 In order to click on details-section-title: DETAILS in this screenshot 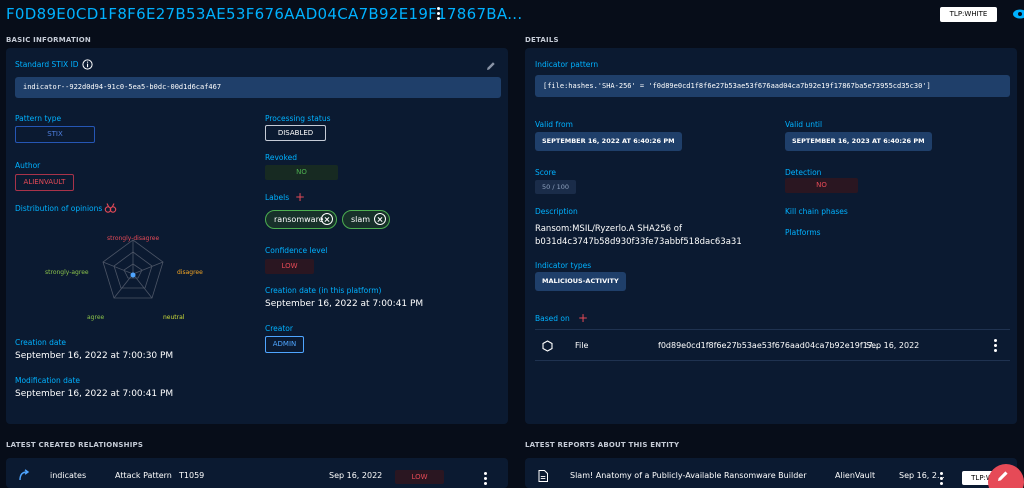, I will do `click(542, 40)`.